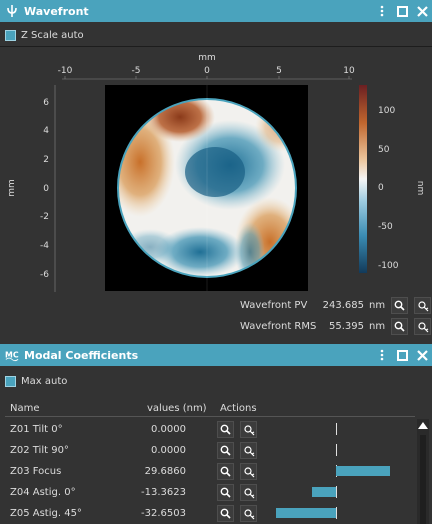  What do you see at coordinates (39, 450) in the screenshot?
I see `coefficient-name: Z02 Tilt 90°` at bounding box center [39, 450].